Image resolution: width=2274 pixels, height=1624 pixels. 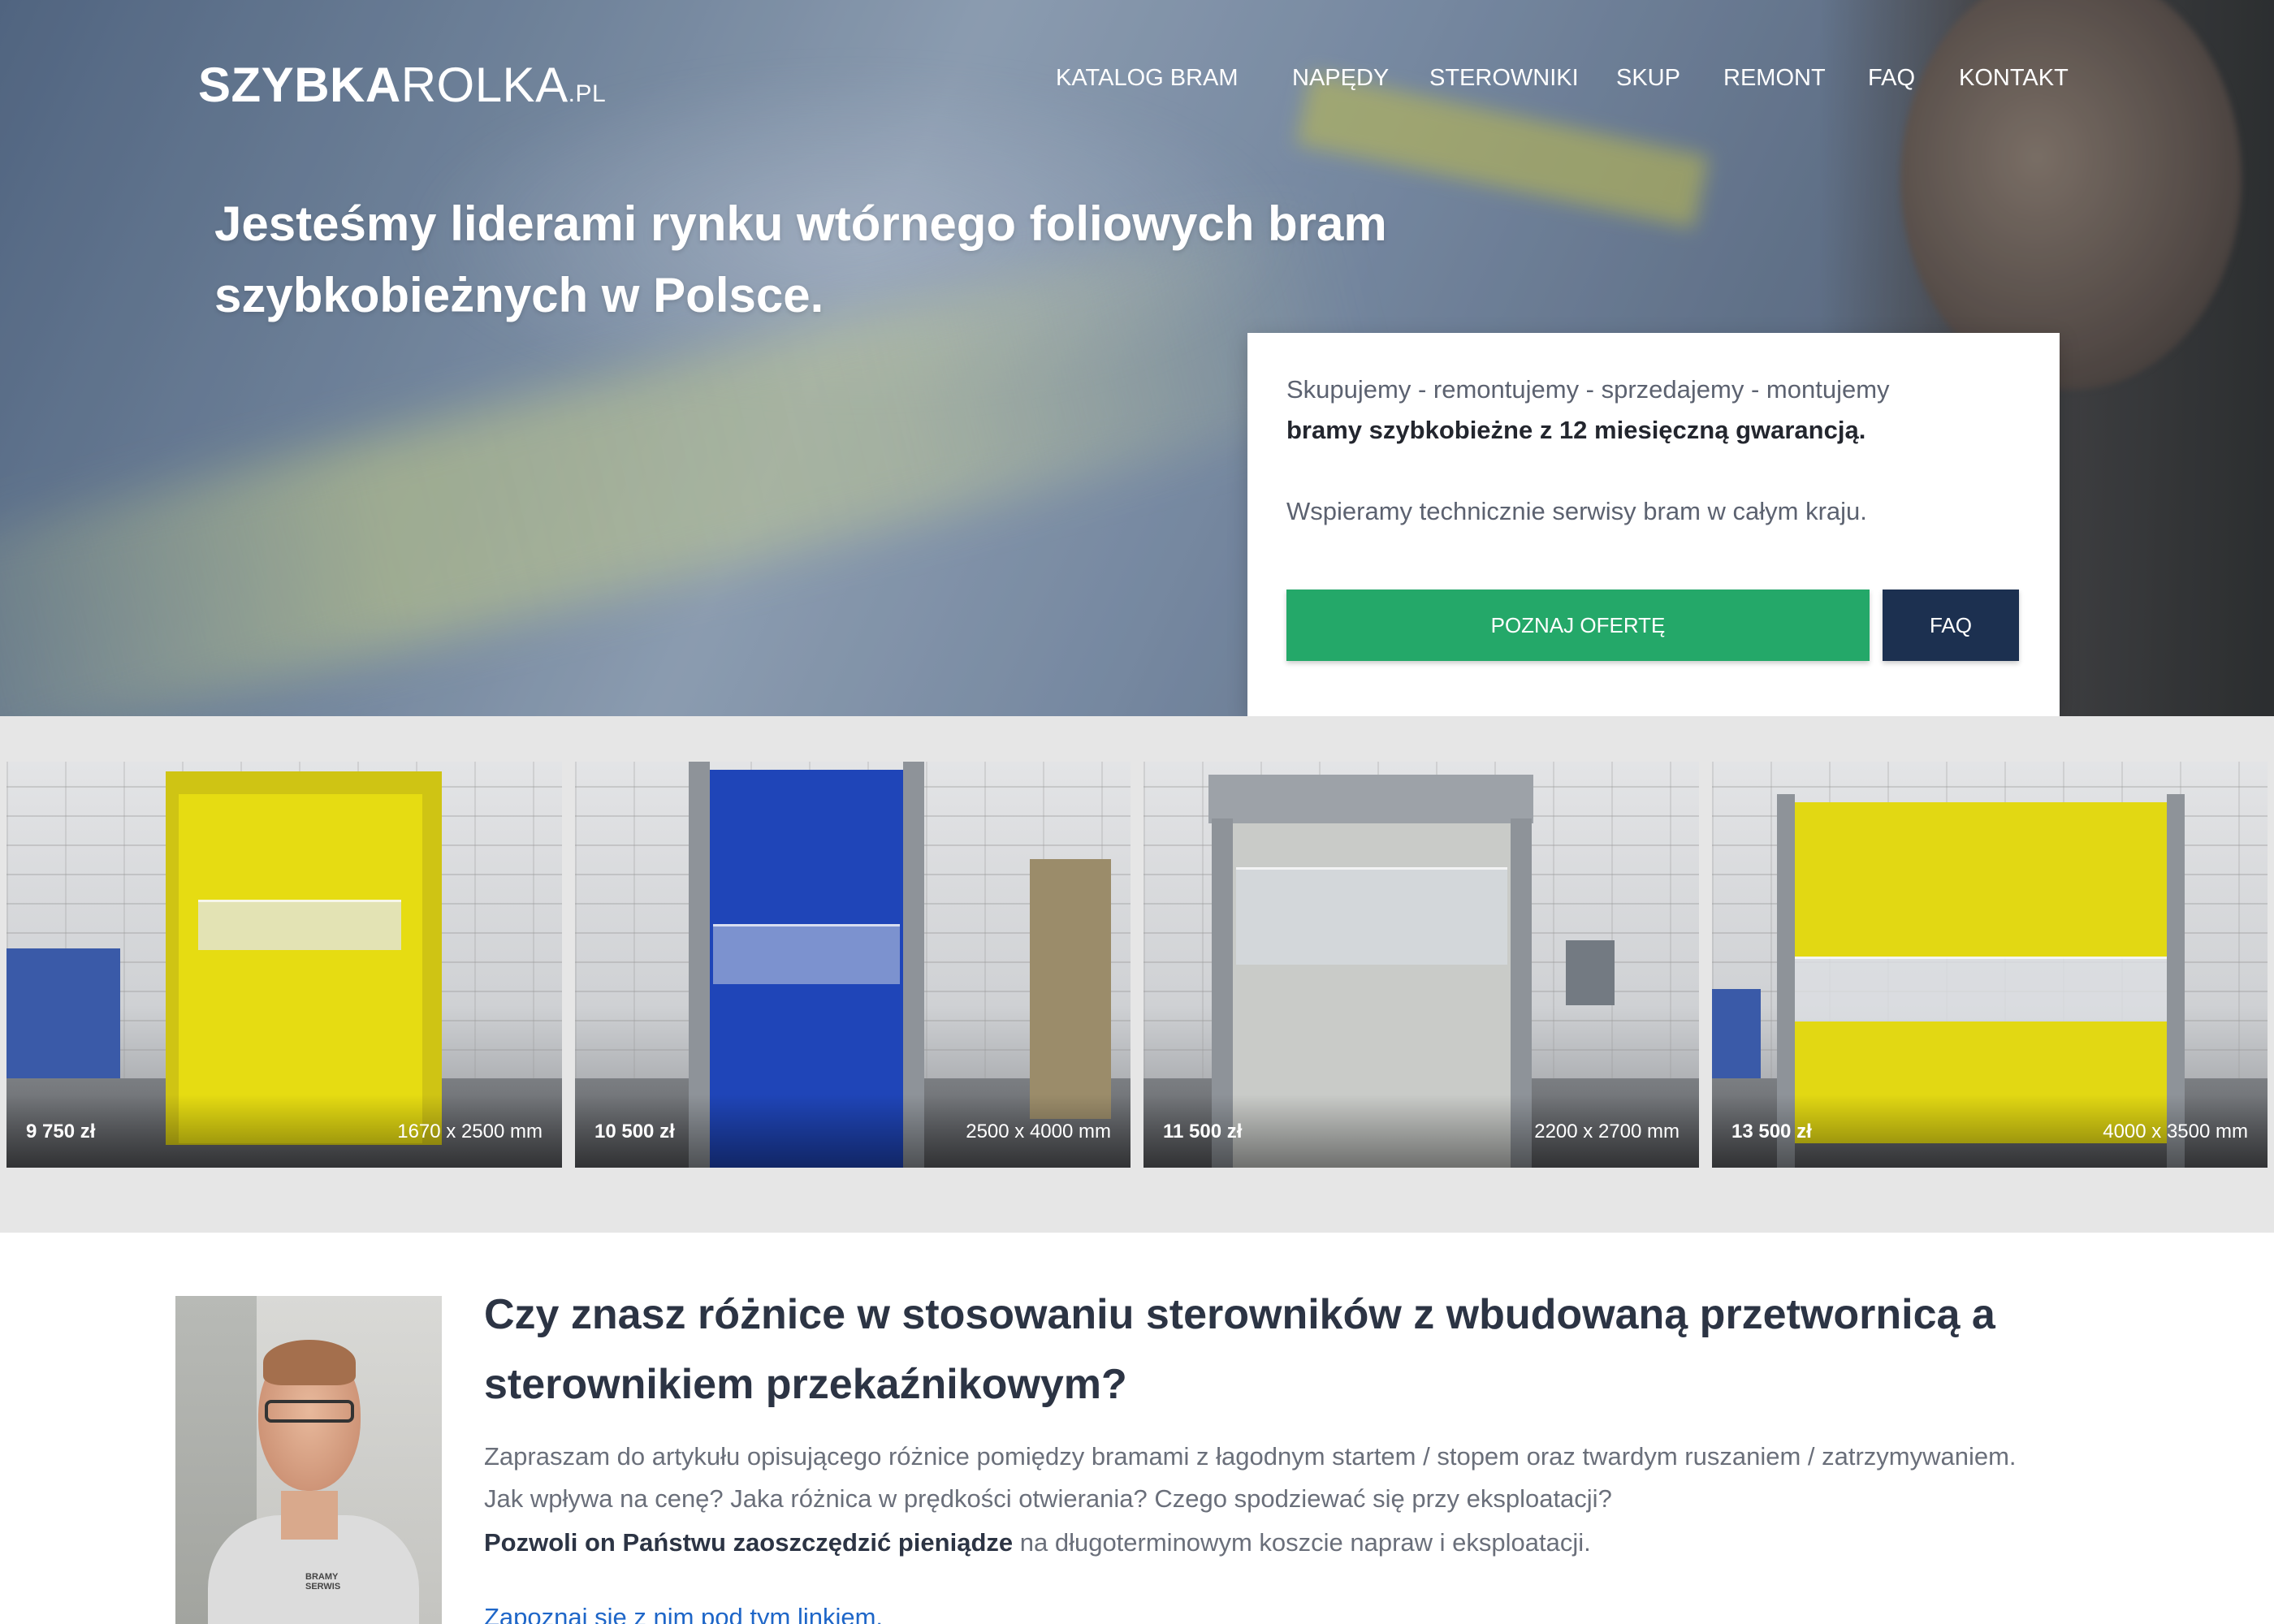 I want to click on nav-item-faq: FAQ, so click(x=1891, y=79).